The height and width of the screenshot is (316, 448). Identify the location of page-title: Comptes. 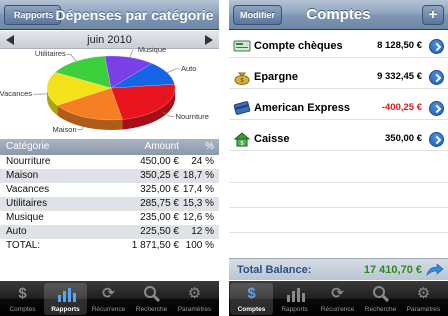
(338, 14).